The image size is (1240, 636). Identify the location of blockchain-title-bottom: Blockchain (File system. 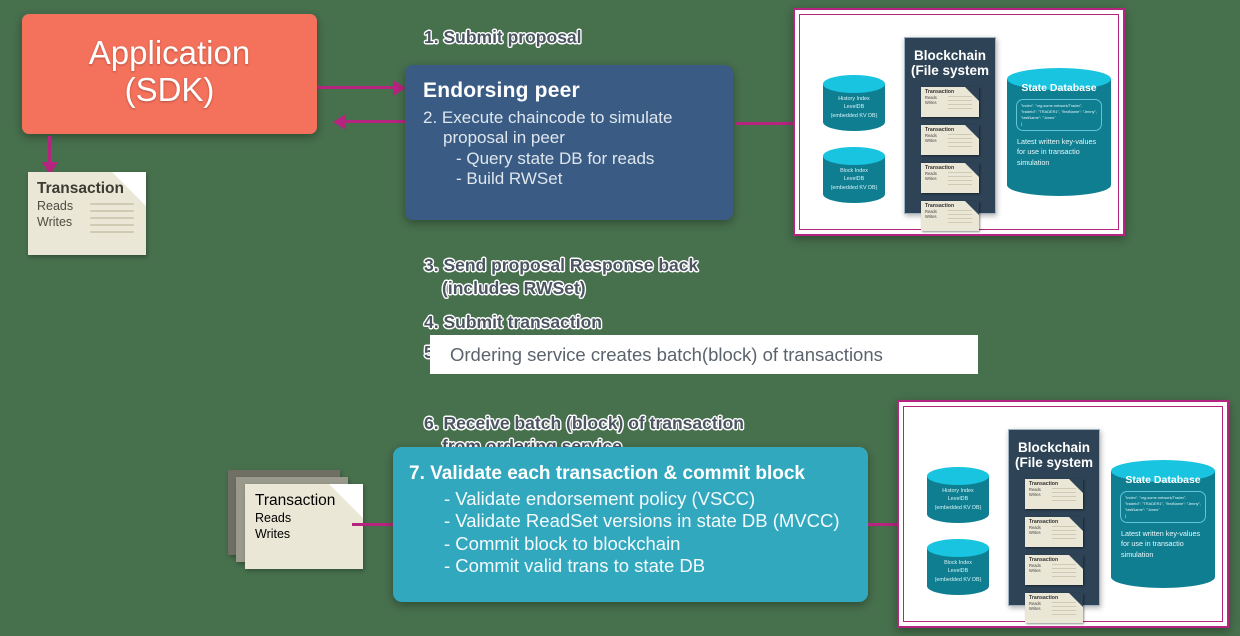
(1054, 455).